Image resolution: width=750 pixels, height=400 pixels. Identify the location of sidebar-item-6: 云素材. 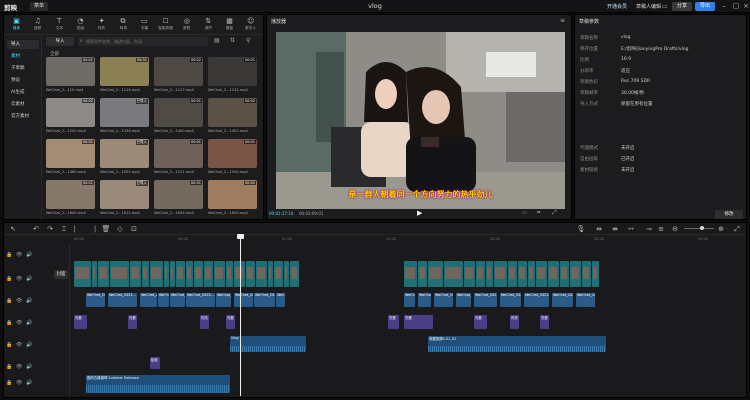
(23, 104).